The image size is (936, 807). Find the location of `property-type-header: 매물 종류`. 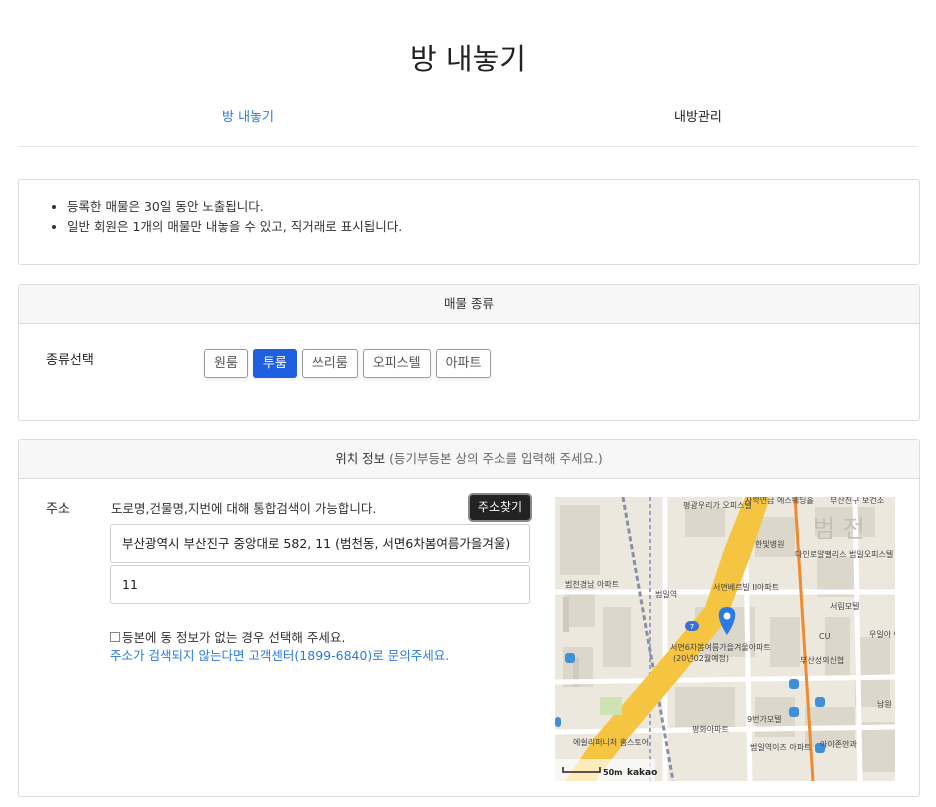

property-type-header: 매물 종류 is located at coordinates (469, 304).